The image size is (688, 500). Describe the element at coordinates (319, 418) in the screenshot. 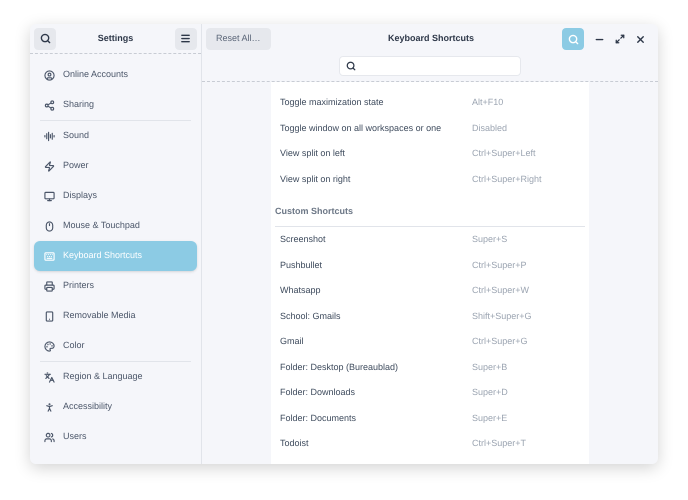

I see `shortcut-name: Folder: Documents` at that location.